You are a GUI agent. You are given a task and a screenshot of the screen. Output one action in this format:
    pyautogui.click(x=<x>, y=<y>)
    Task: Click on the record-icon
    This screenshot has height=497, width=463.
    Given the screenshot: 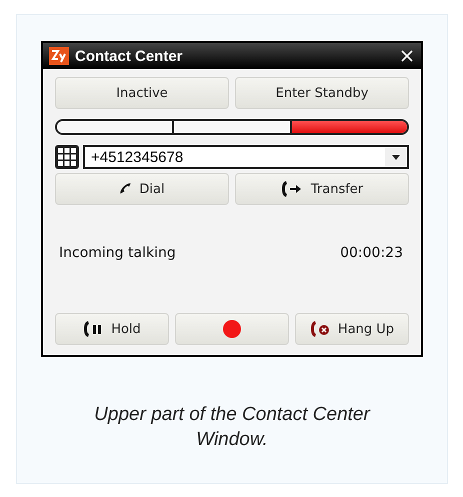 What is the action you would take?
    pyautogui.click(x=232, y=329)
    